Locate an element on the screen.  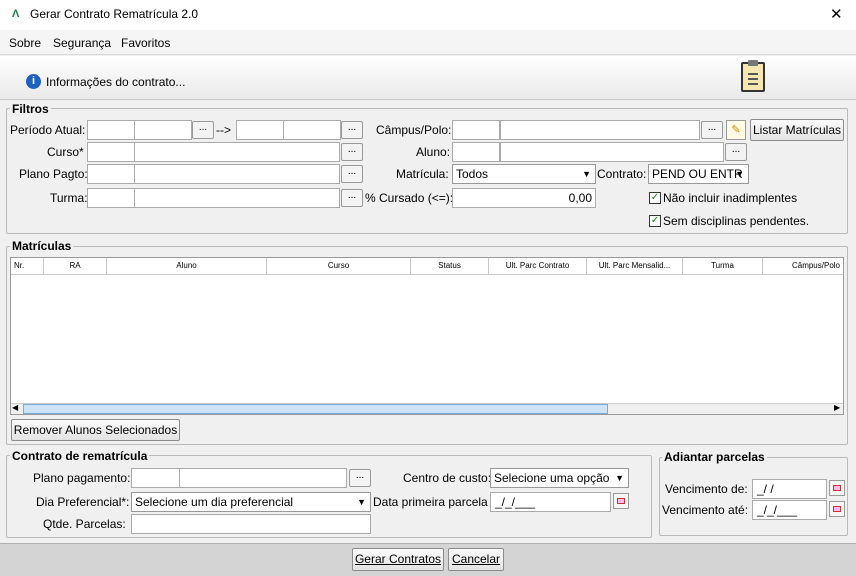
window-title: Gerar Contrato Rematrícula 2.0 is located at coordinates (114, 14).